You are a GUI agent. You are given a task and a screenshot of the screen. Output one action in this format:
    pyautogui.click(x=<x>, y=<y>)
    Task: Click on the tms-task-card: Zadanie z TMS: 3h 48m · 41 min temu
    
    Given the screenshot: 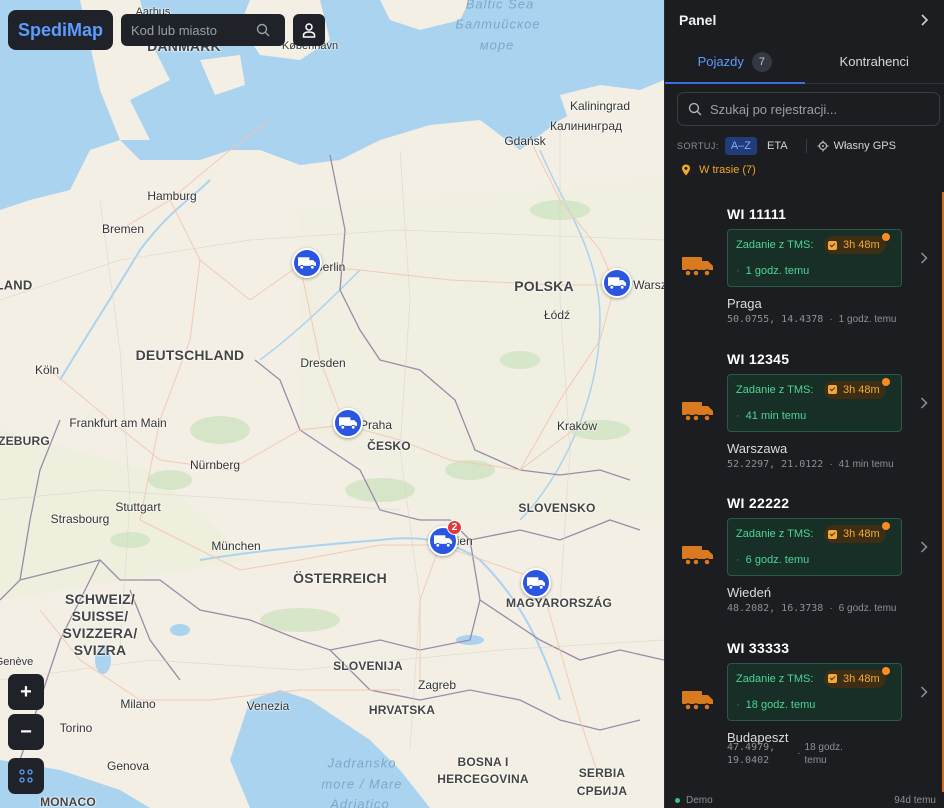 What is the action you would take?
    pyautogui.click(x=814, y=402)
    